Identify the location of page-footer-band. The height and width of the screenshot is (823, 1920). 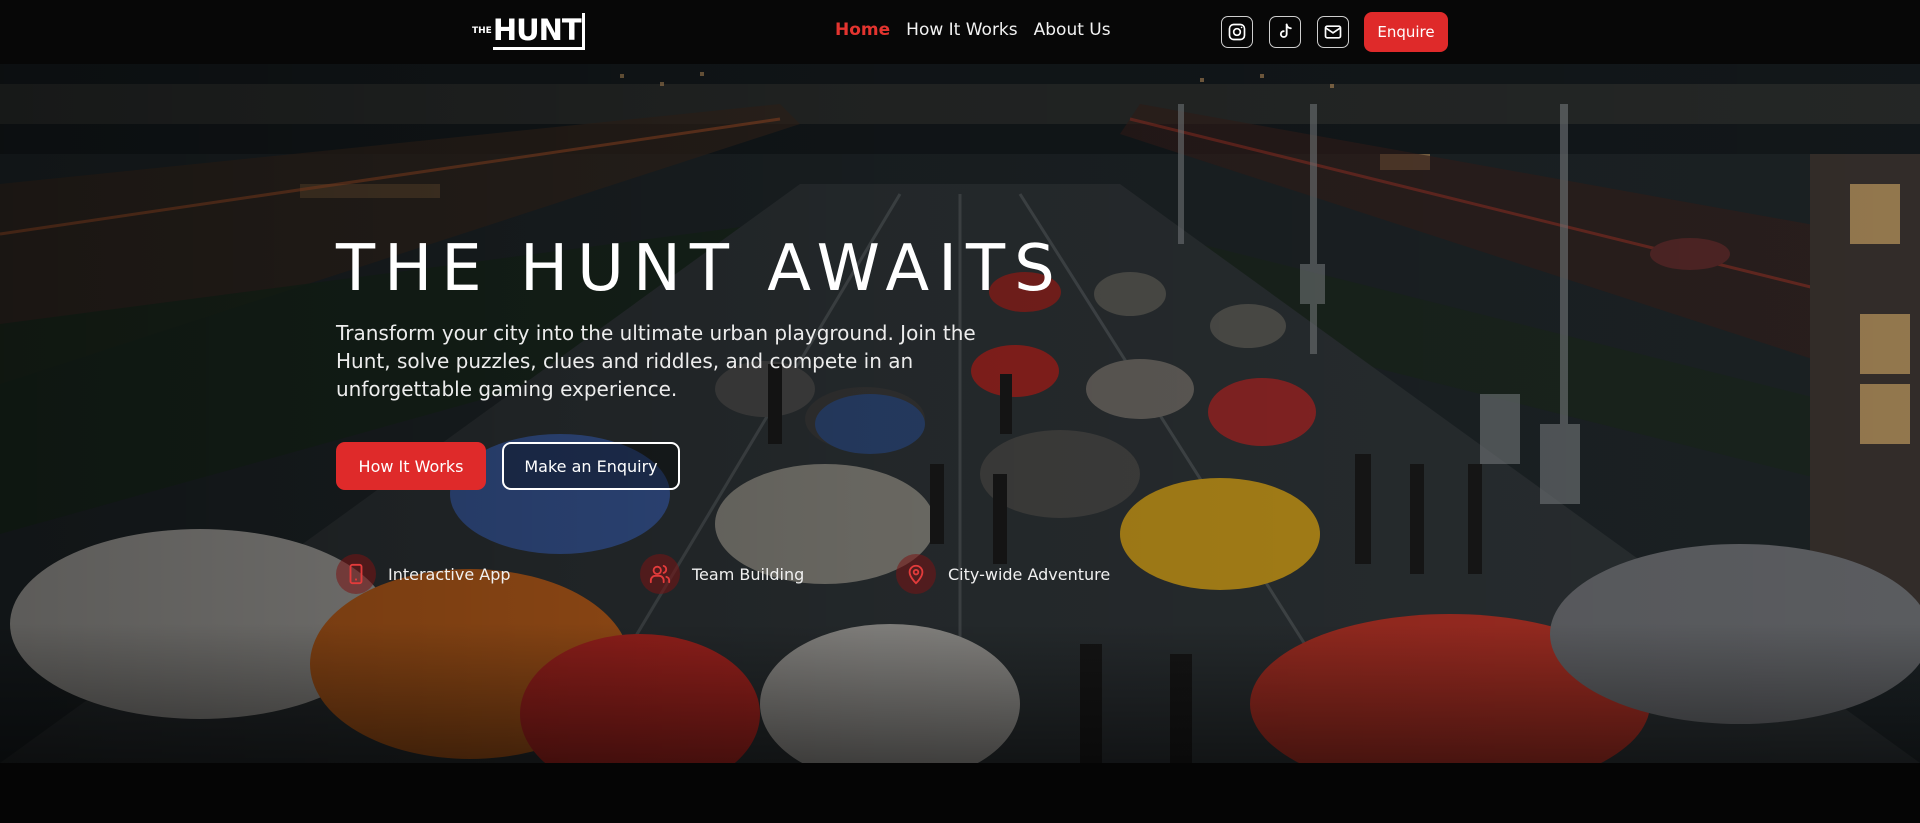
(960, 793).